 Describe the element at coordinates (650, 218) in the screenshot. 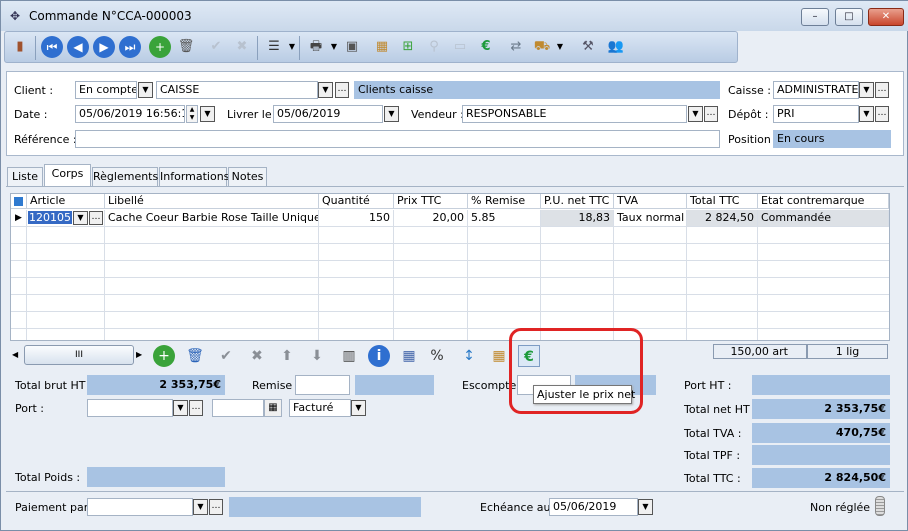

I see `tva-cell: Taux normal` at that location.